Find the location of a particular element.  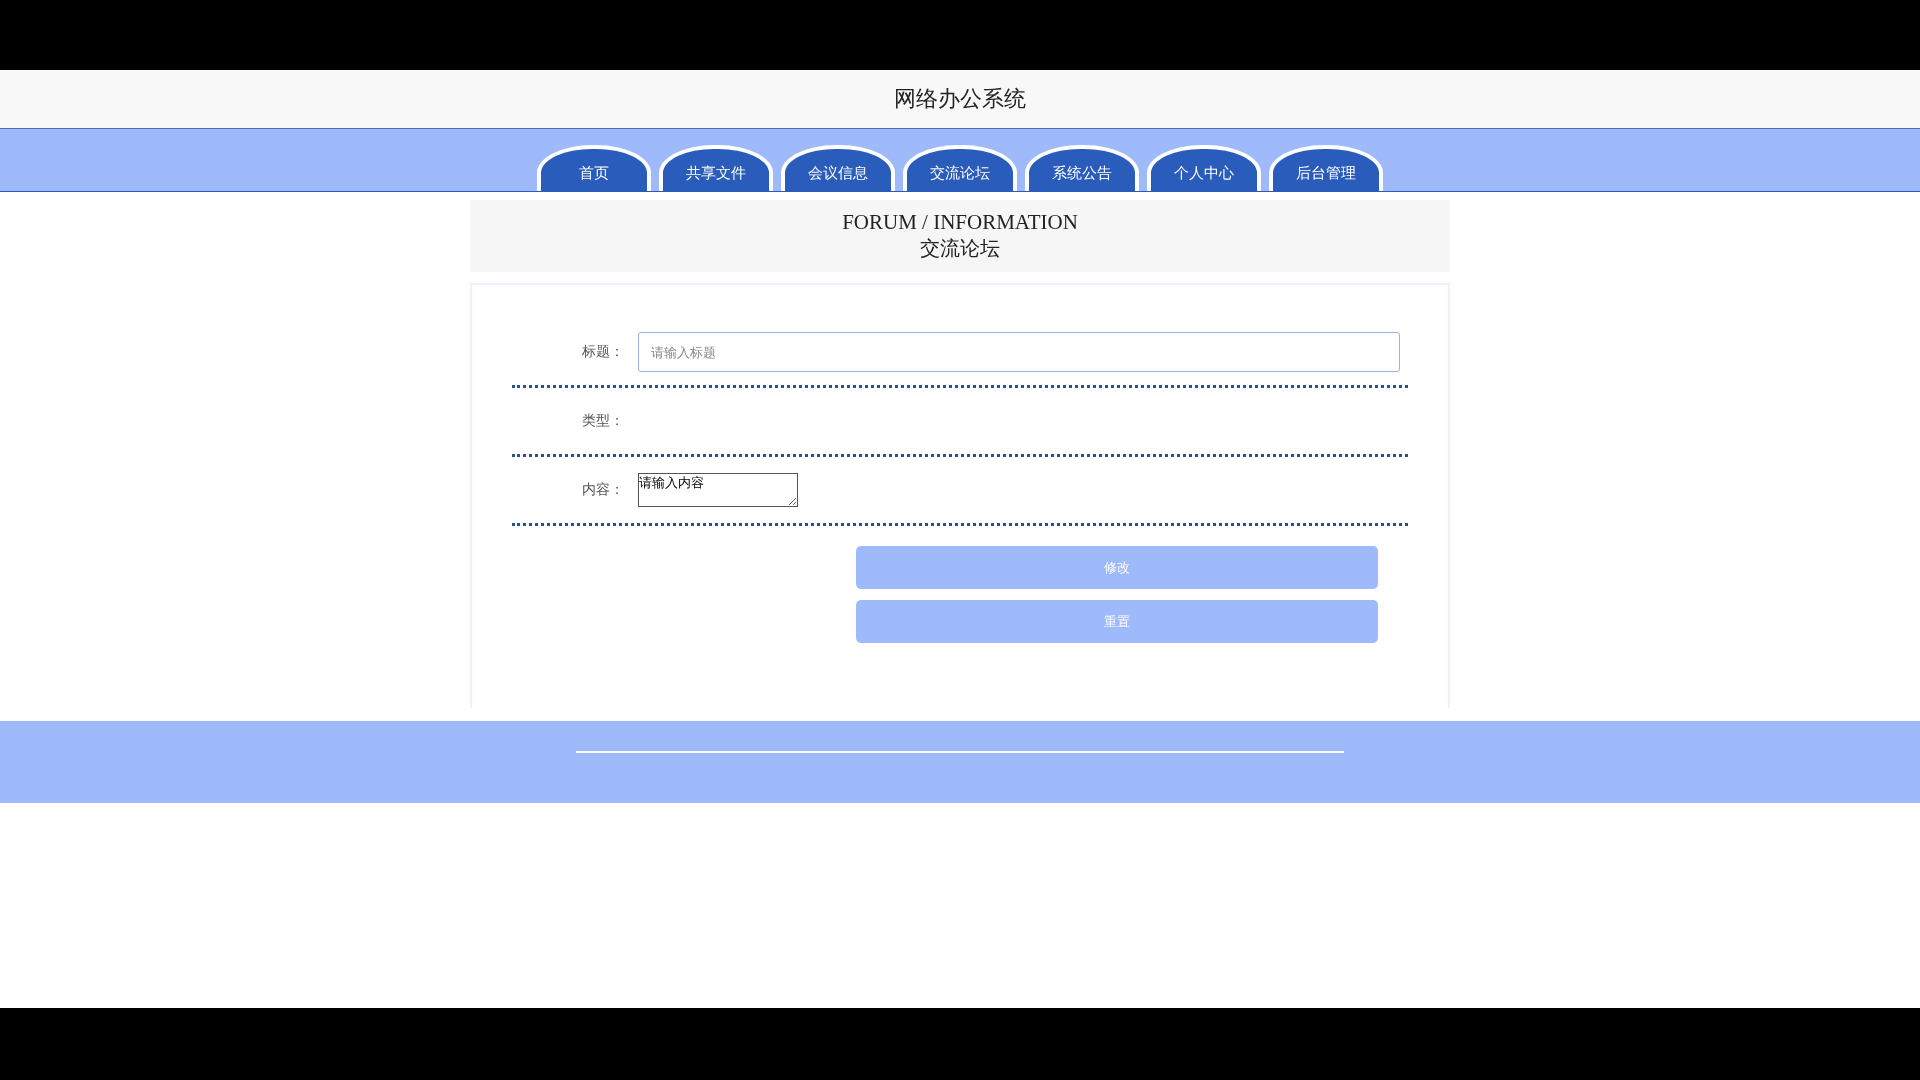

field-label: 标题： is located at coordinates (602, 352).